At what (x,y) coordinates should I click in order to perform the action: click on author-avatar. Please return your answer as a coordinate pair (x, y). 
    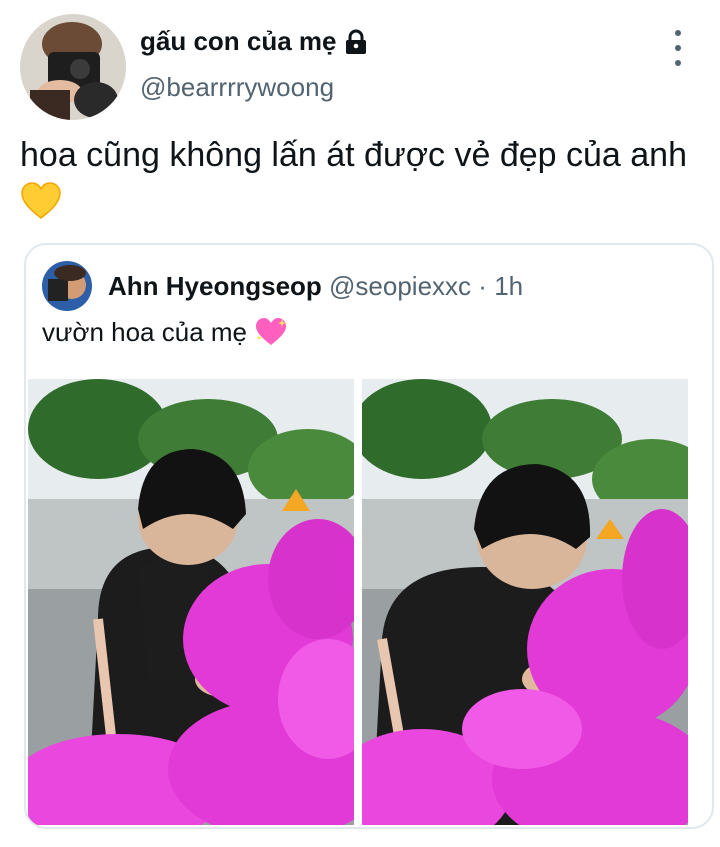
    Looking at the image, I should click on (73, 67).